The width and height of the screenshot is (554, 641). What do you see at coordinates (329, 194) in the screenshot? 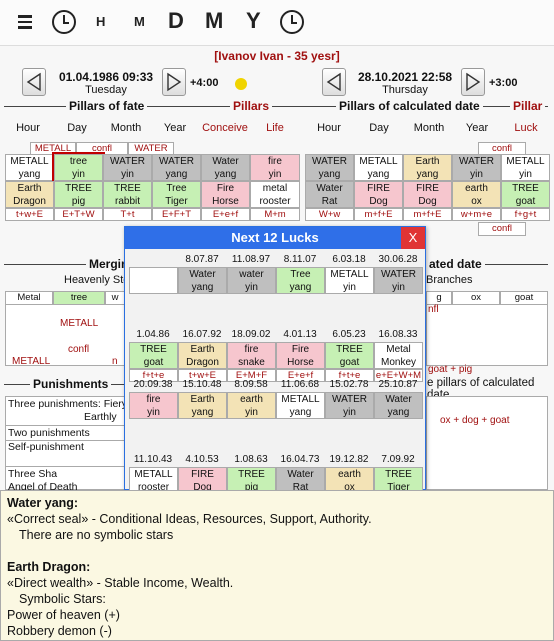
I see `calc-pillar-cell: Water Rat` at bounding box center [329, 194].